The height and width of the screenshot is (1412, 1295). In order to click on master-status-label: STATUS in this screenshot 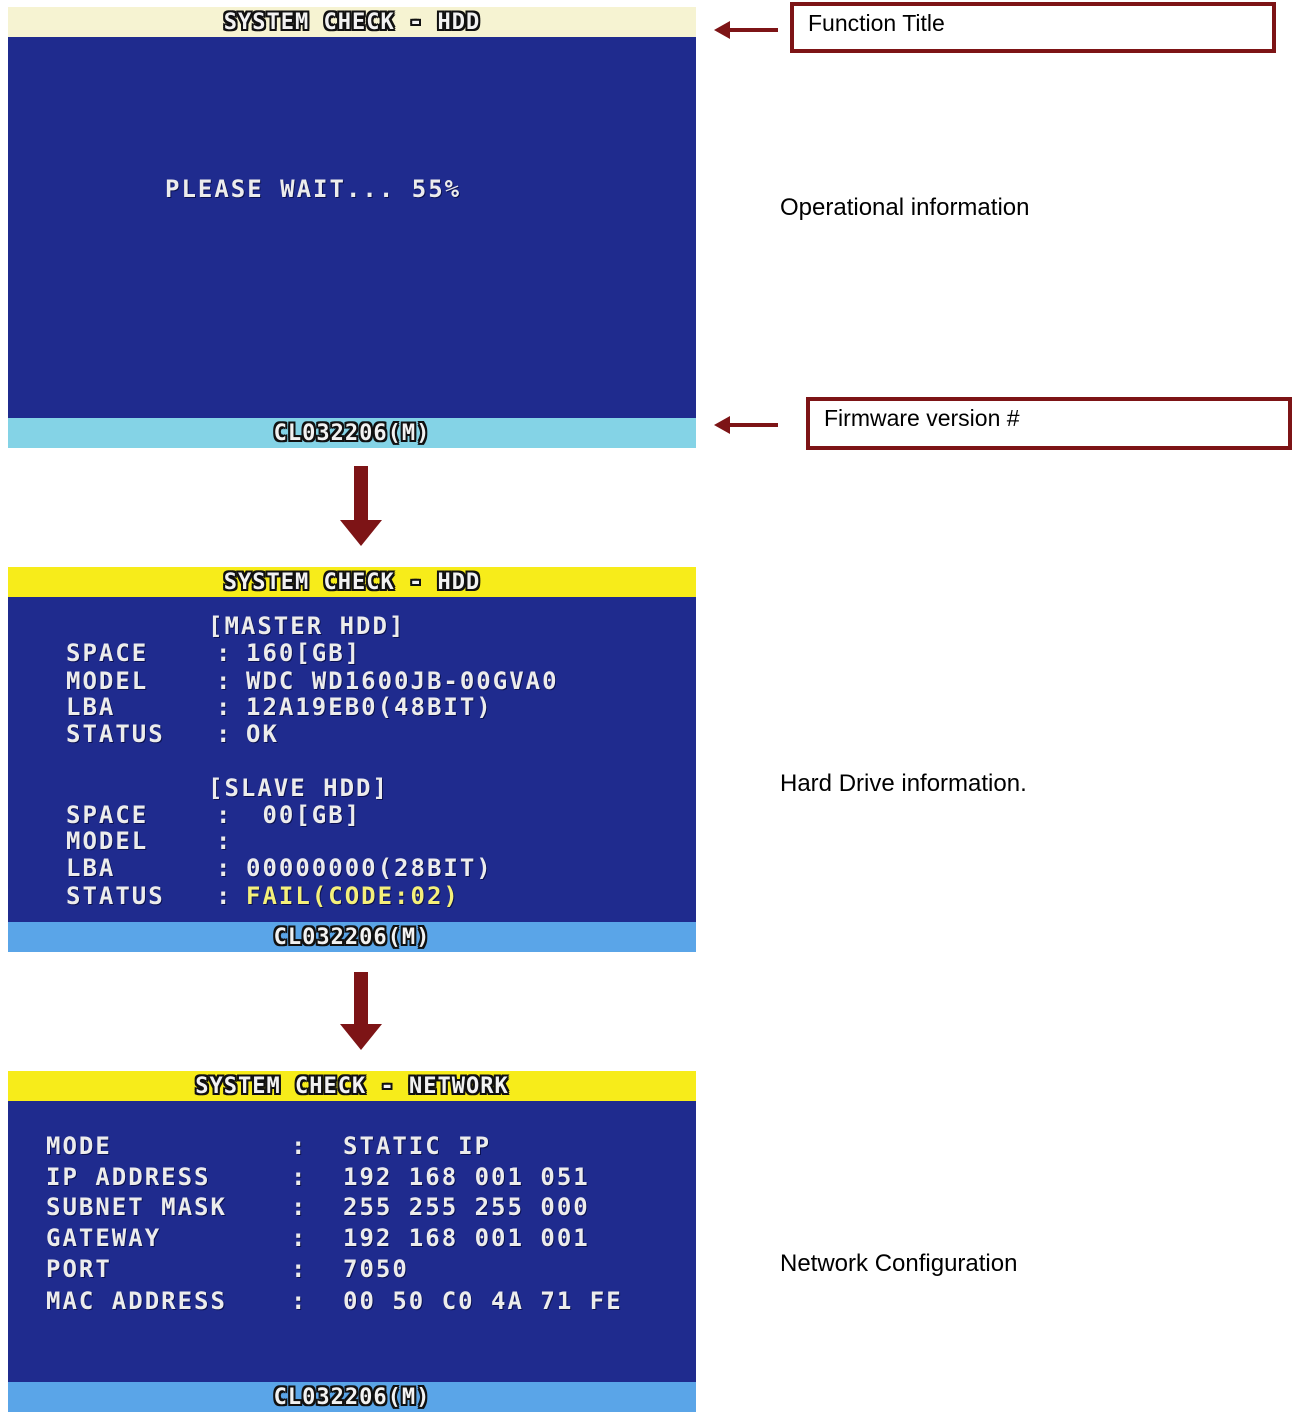, I will do `click(115, 734)`.